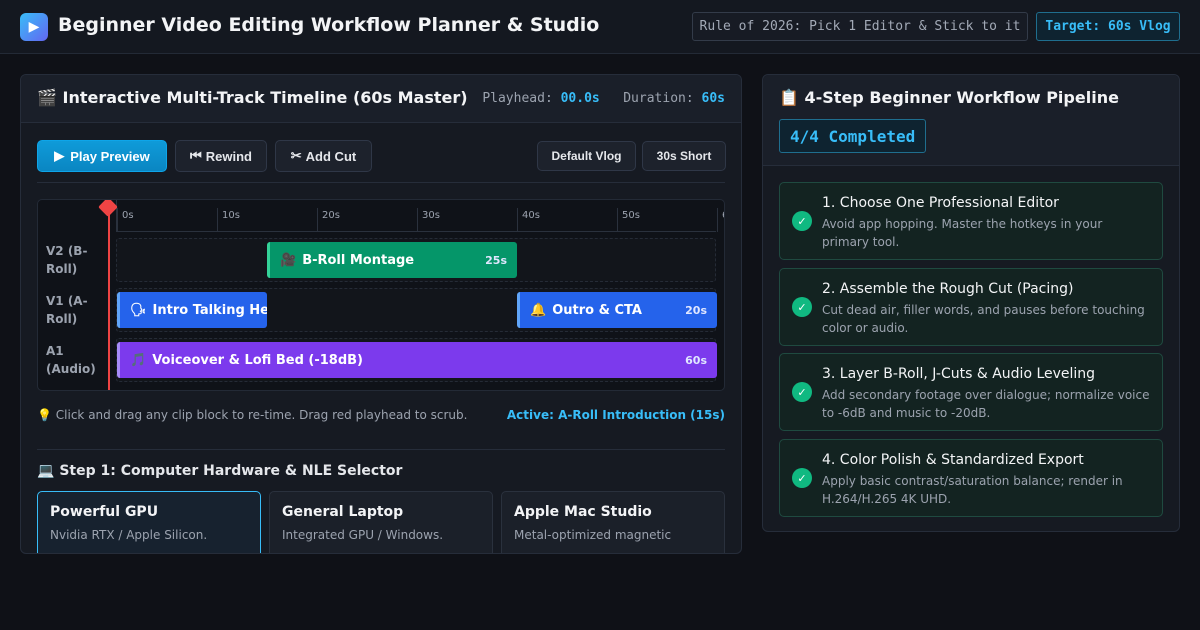 Image resolution: width=1200 pixels, height=630 pixels. I want to click on track-label-a1: A1 (Audio), so click(71, 360).